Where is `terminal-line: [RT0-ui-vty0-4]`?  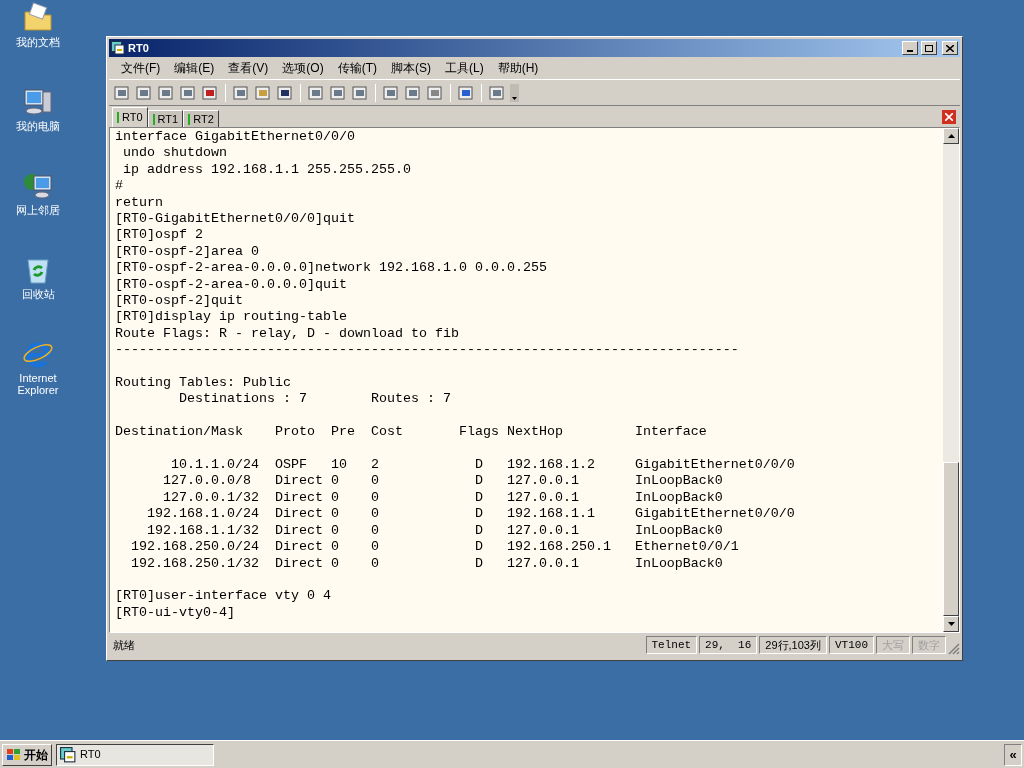 terminal-line: [RT0-ui-vty0-4] is located at coordinates (175, 613).